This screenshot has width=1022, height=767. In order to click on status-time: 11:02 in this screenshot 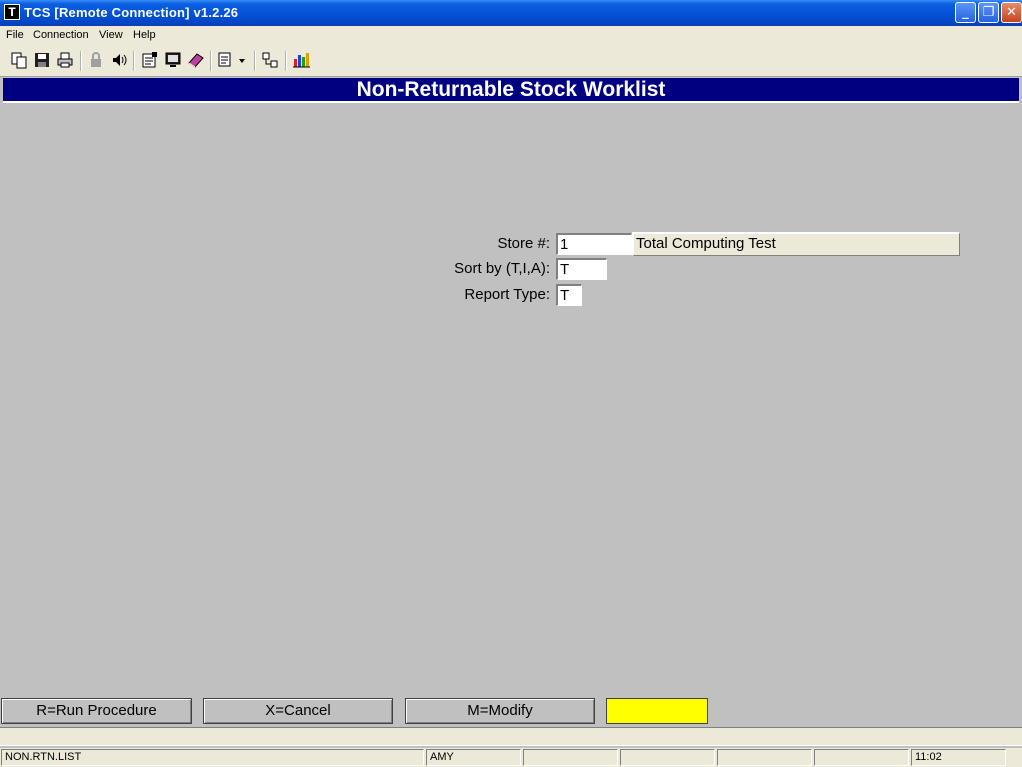, I will do `click(958, 757)`.